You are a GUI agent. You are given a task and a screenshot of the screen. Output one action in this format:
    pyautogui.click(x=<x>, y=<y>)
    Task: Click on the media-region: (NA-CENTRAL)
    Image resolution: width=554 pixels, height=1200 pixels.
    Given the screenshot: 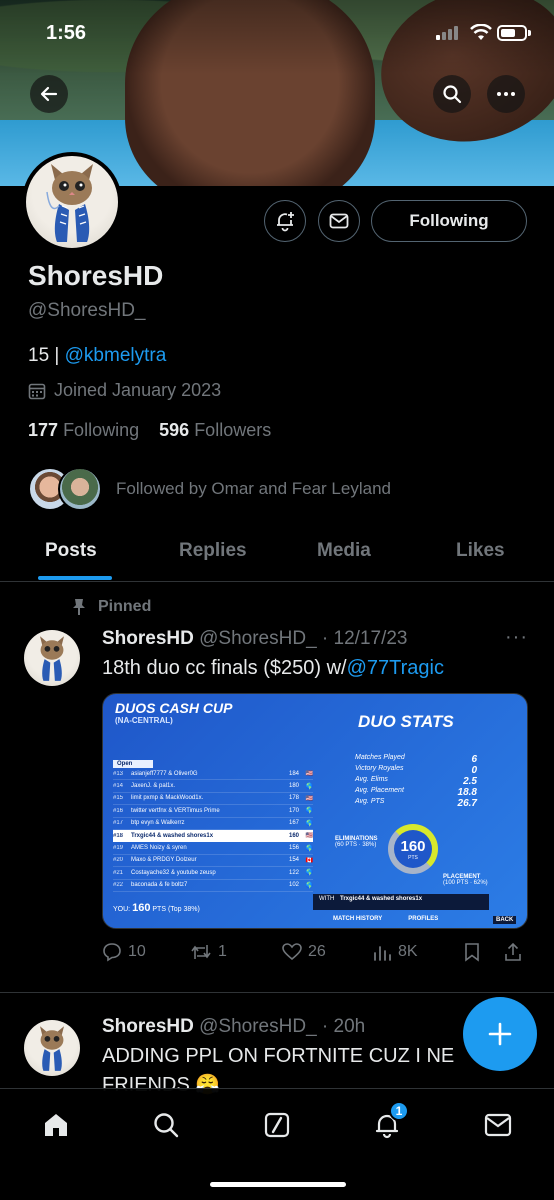 What is the action you would take?
    pyautogui.click(x=144, y=720)
    